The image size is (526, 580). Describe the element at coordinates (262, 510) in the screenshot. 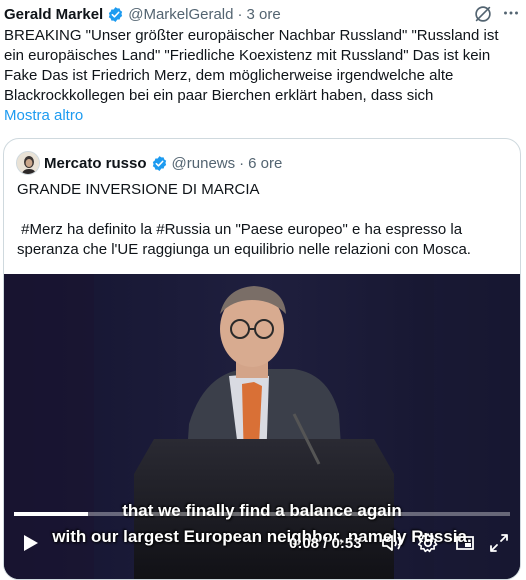

I see `subtitle-line-1: that we finally find a balance again` at that location.